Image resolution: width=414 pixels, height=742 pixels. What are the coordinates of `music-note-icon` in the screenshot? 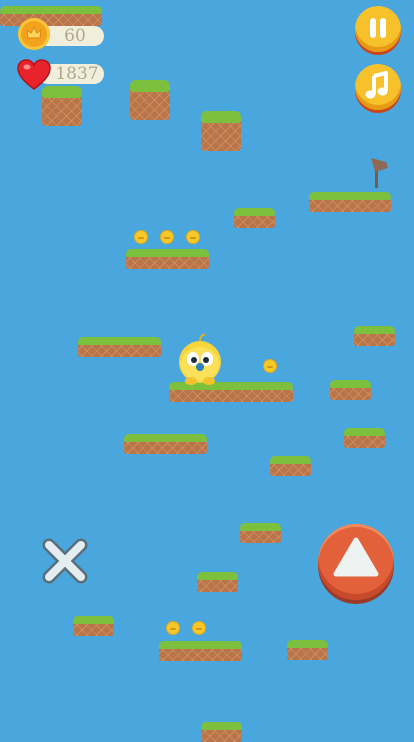 It's located at (376, 85).